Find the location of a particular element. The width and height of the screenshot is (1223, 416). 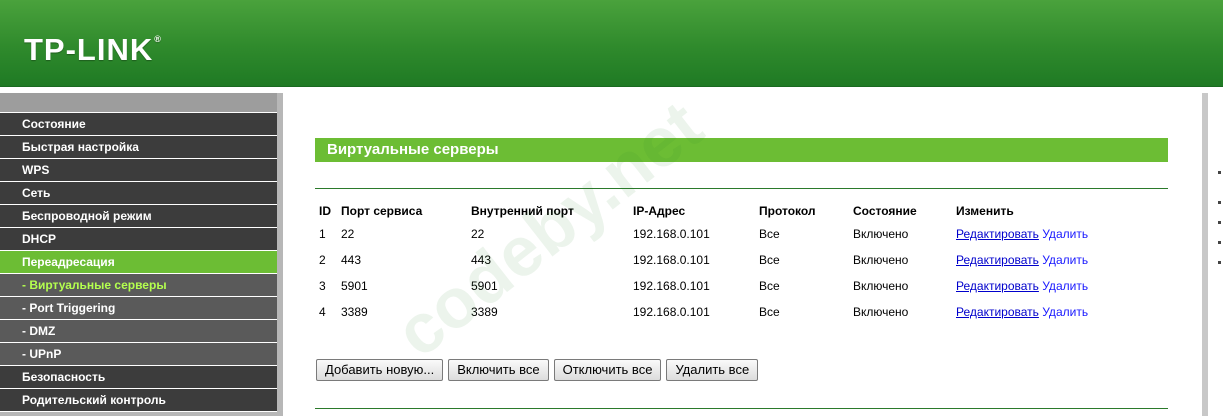

cell-service-port: 5901 is located at coordinates (354, 286).